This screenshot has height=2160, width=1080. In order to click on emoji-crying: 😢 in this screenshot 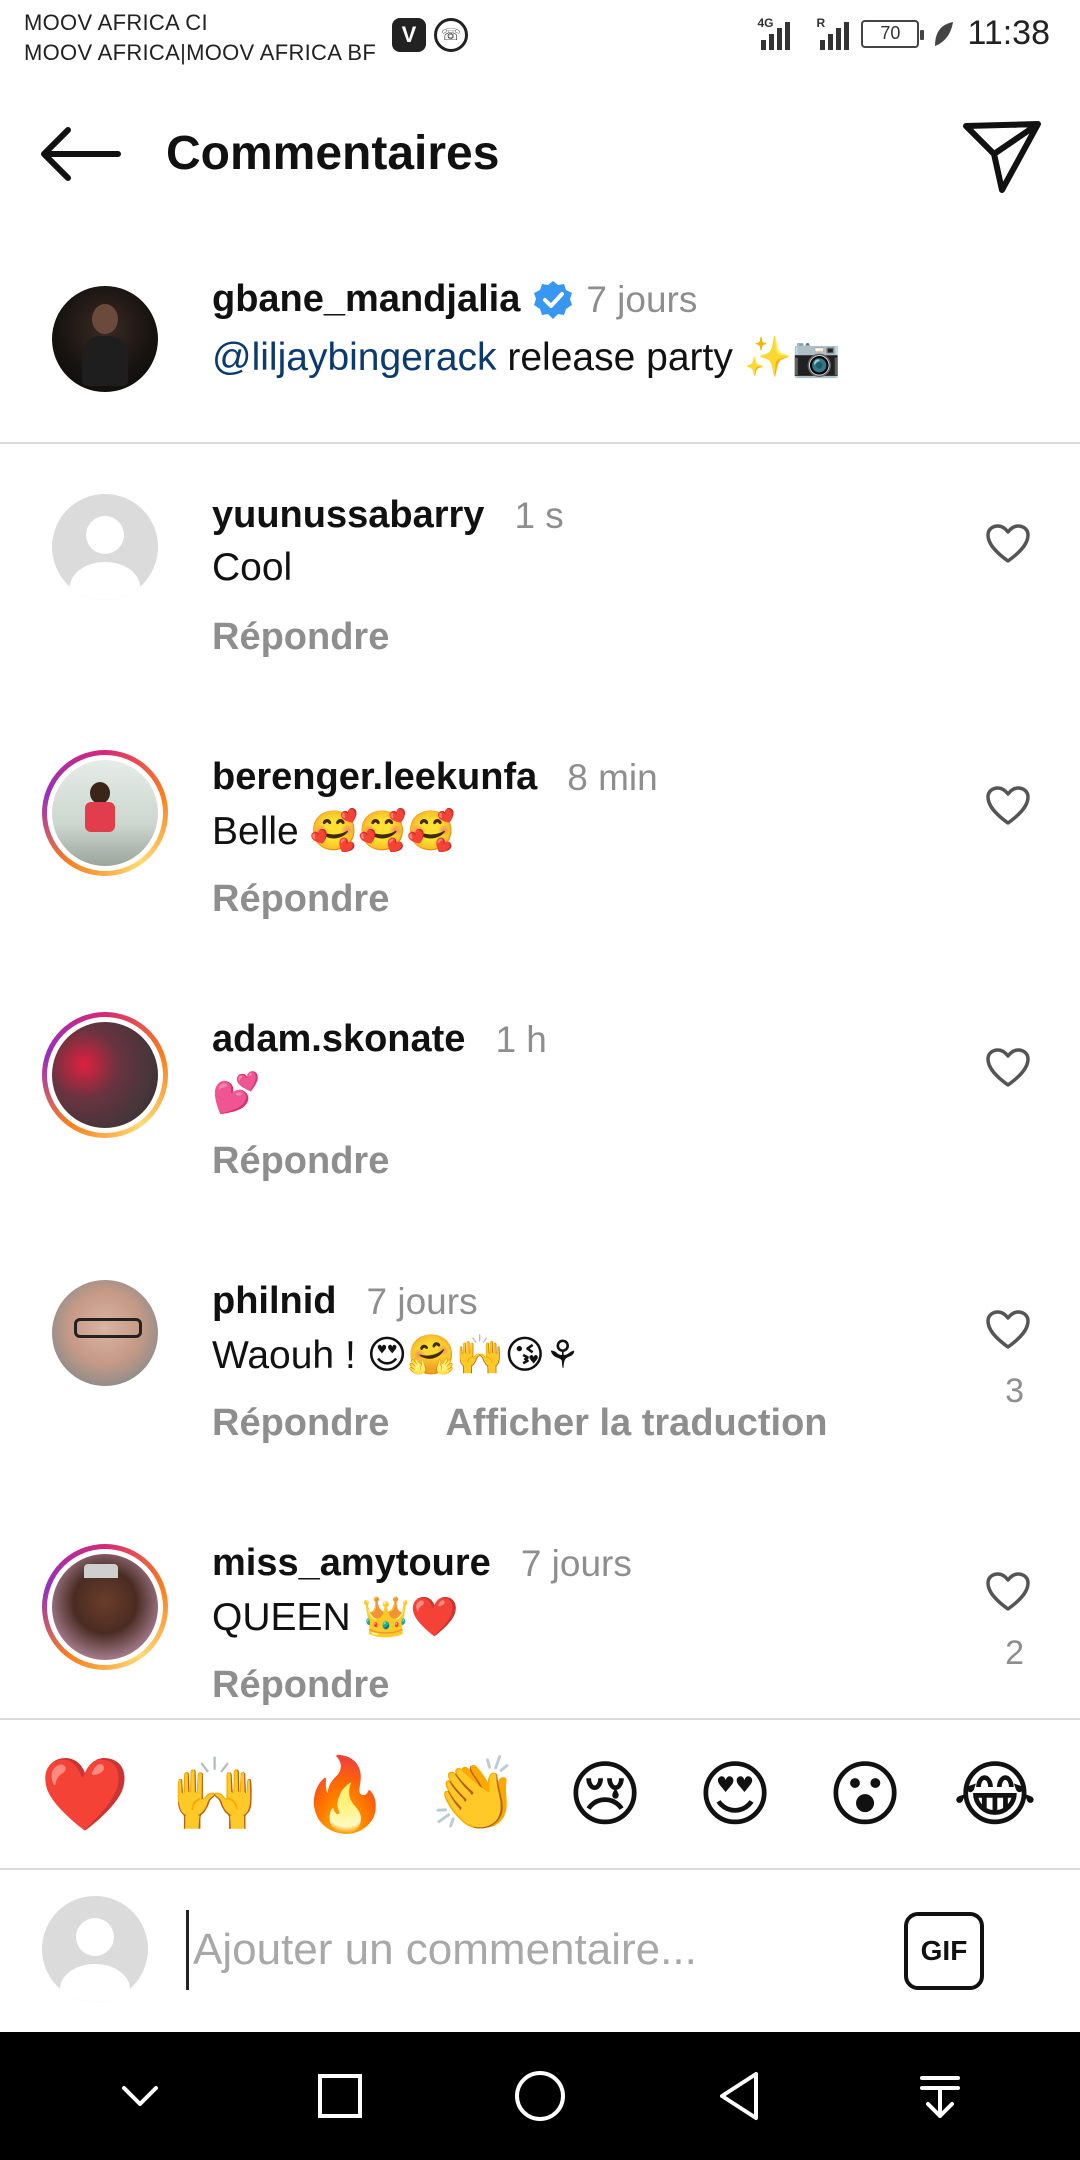, I will do `click(605, 1794)`.